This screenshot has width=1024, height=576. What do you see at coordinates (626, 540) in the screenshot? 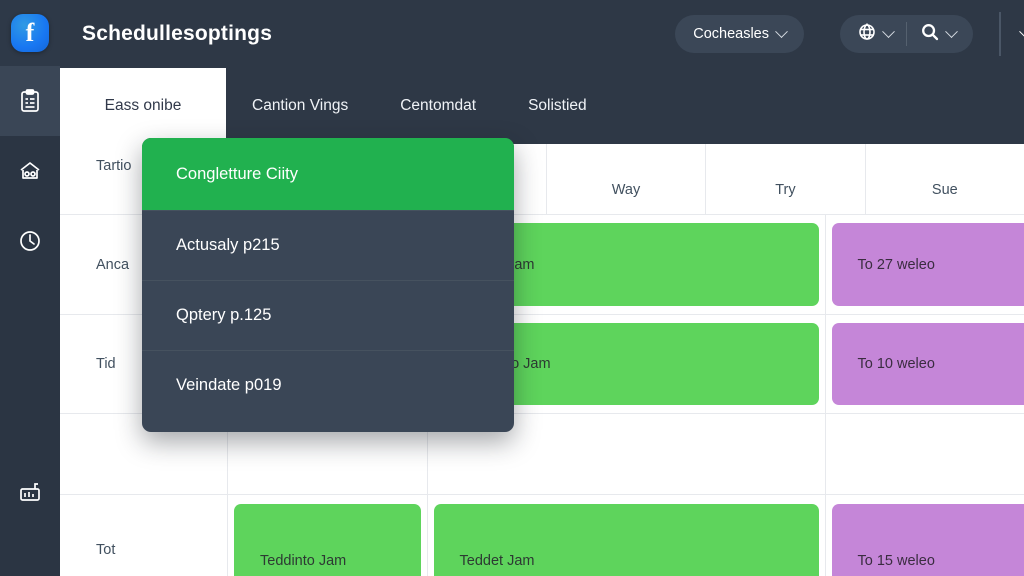
I see `schedule-bar: Teddet Jam` at bounding box center [626, 540].